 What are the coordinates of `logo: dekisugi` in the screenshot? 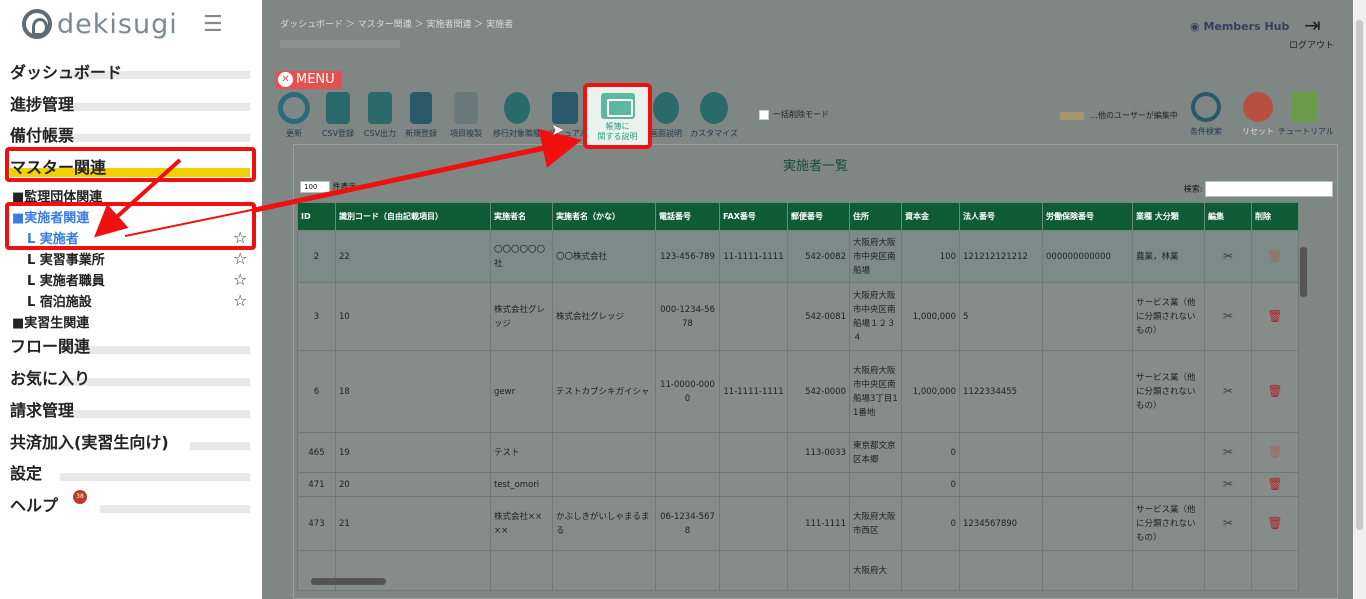 It's located at (100, 24).